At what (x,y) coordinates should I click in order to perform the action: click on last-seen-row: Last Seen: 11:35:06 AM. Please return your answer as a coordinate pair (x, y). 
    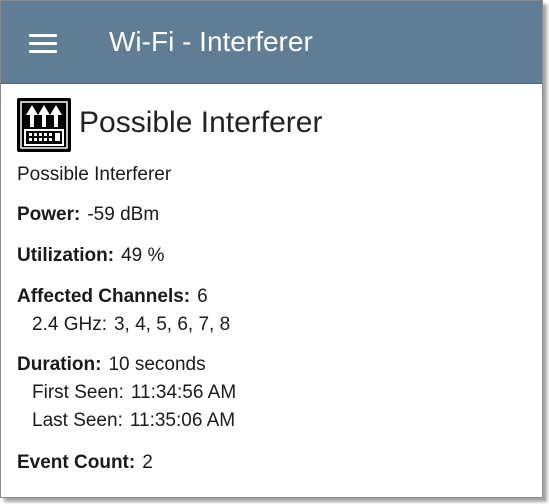
    Looking at the image, I should click on (133, 421).